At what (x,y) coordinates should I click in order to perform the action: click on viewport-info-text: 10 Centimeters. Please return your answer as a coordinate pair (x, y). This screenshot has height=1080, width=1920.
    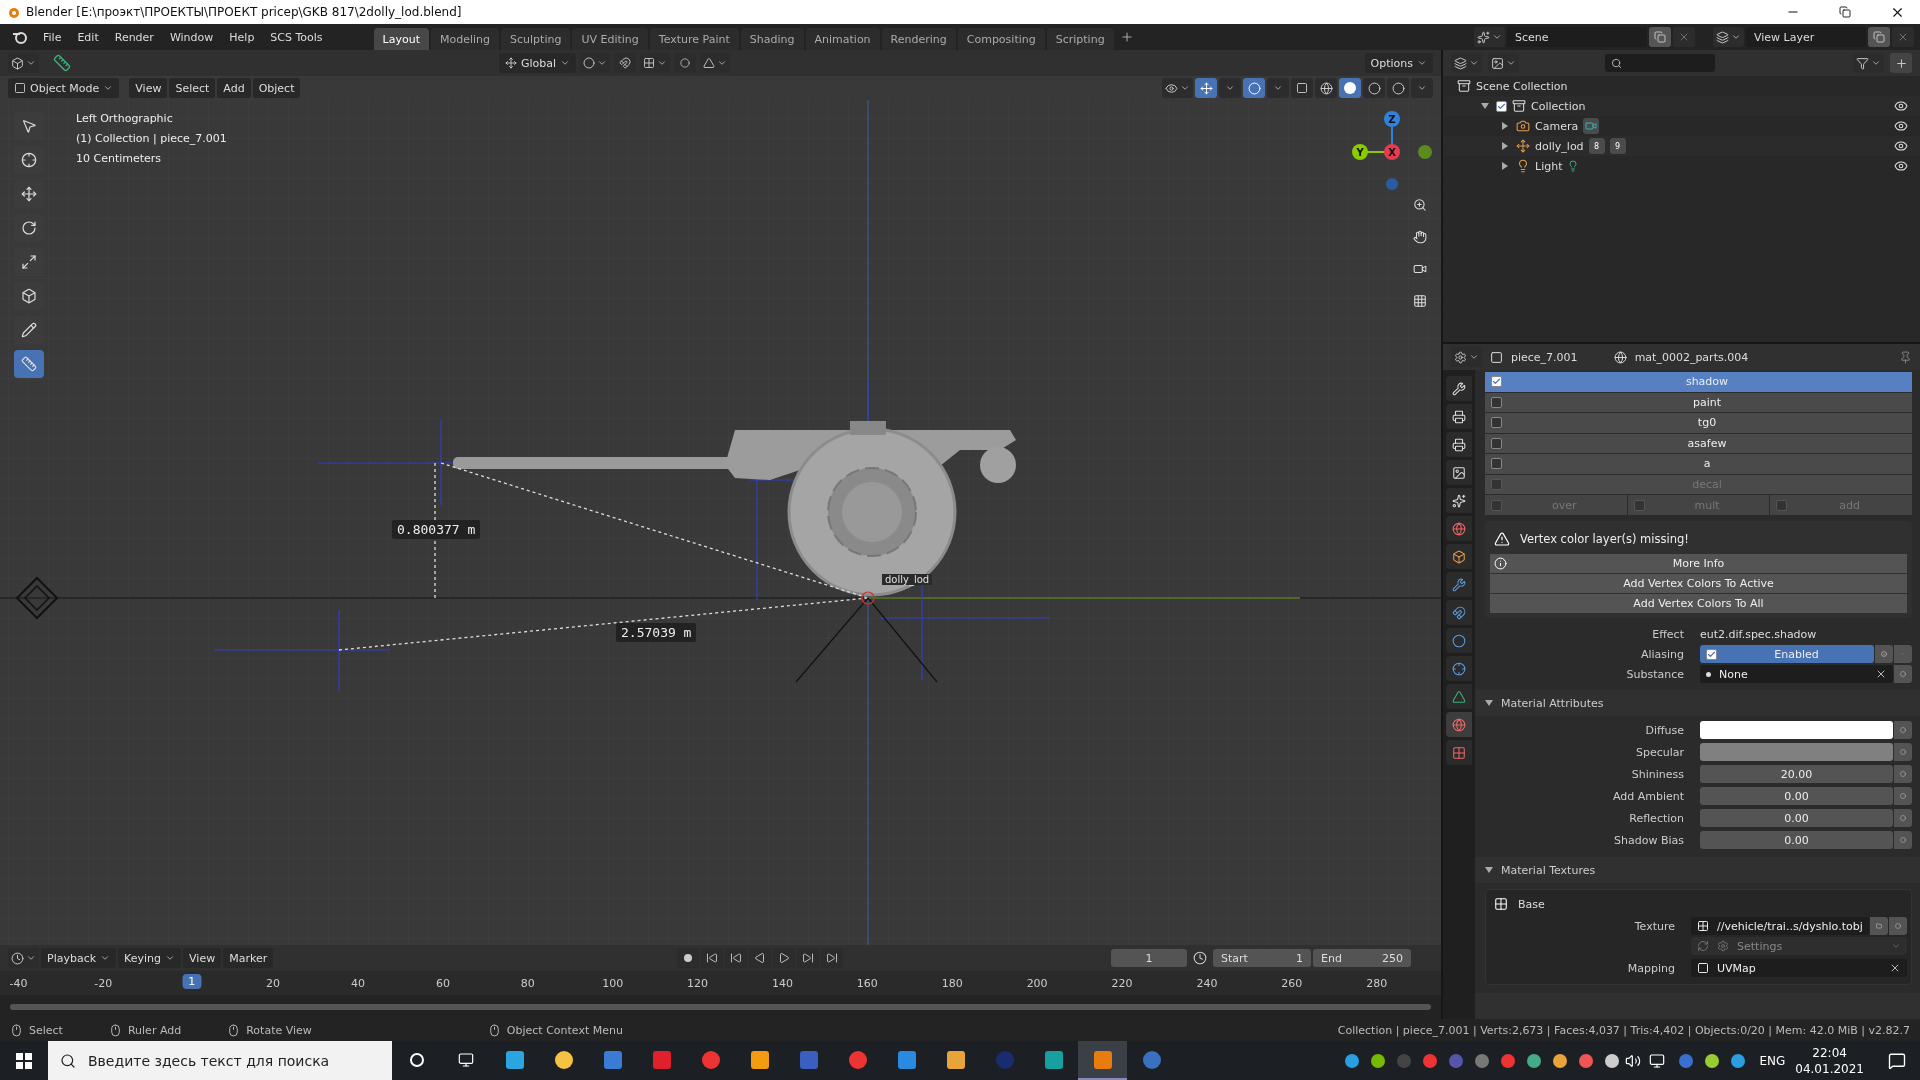
    Looking at the image, I should click on (119, 158).